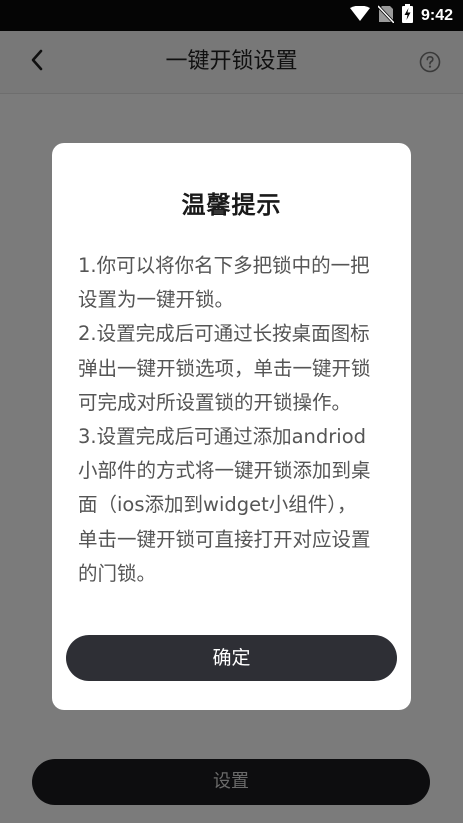 This screenshot has width=463, height=823. I want to click on confirm-button: 确定, so click(231, 658).